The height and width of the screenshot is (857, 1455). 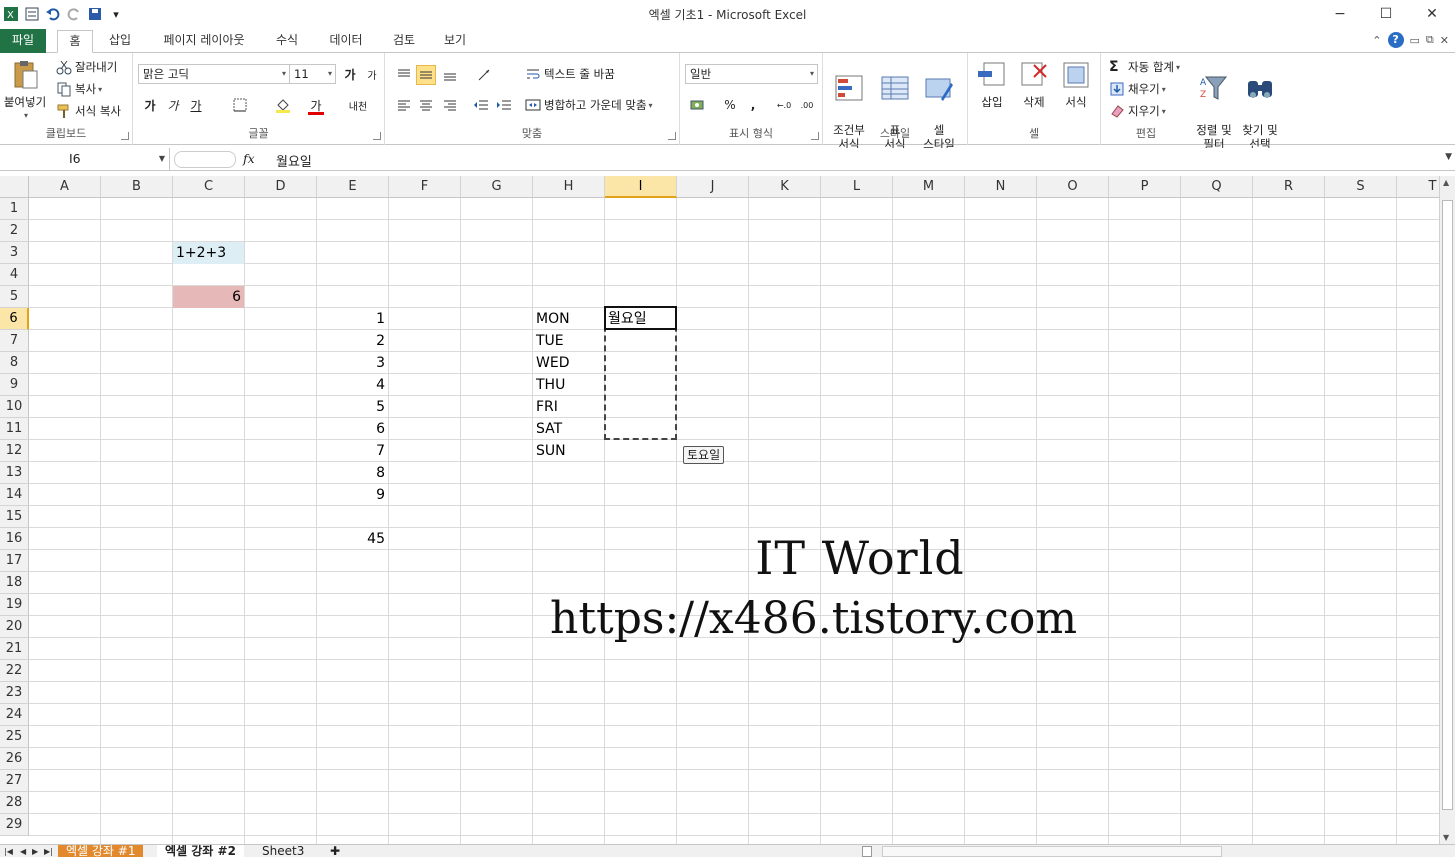 What do you see at coordinates (504, 105) in the screenshot?
I see `increase-indent-icon` at bounding box center [504, 105].